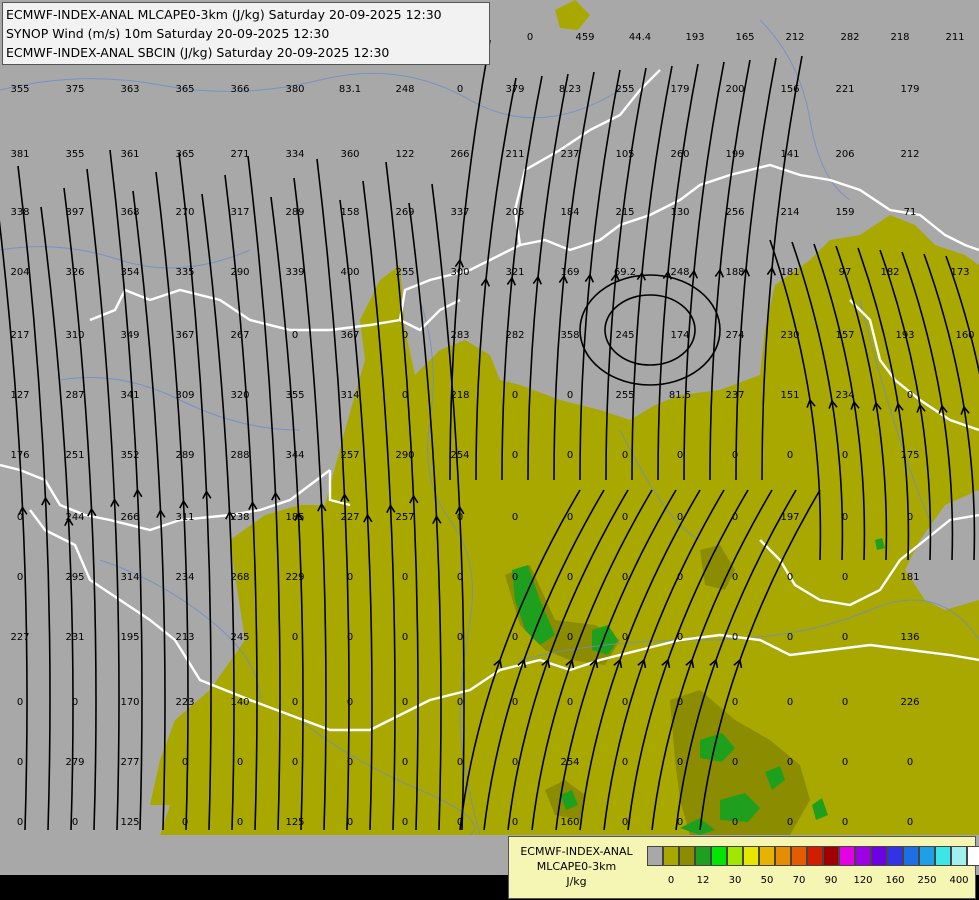  I want to click on sbcin-label: 271, so click(239, 154).